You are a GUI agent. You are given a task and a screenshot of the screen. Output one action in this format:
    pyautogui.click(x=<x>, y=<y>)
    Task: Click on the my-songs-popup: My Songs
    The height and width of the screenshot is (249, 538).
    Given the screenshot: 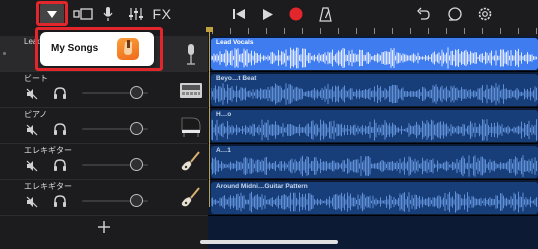 What is the action you would take?
    pyautogui.click(x=97, y=49)
    